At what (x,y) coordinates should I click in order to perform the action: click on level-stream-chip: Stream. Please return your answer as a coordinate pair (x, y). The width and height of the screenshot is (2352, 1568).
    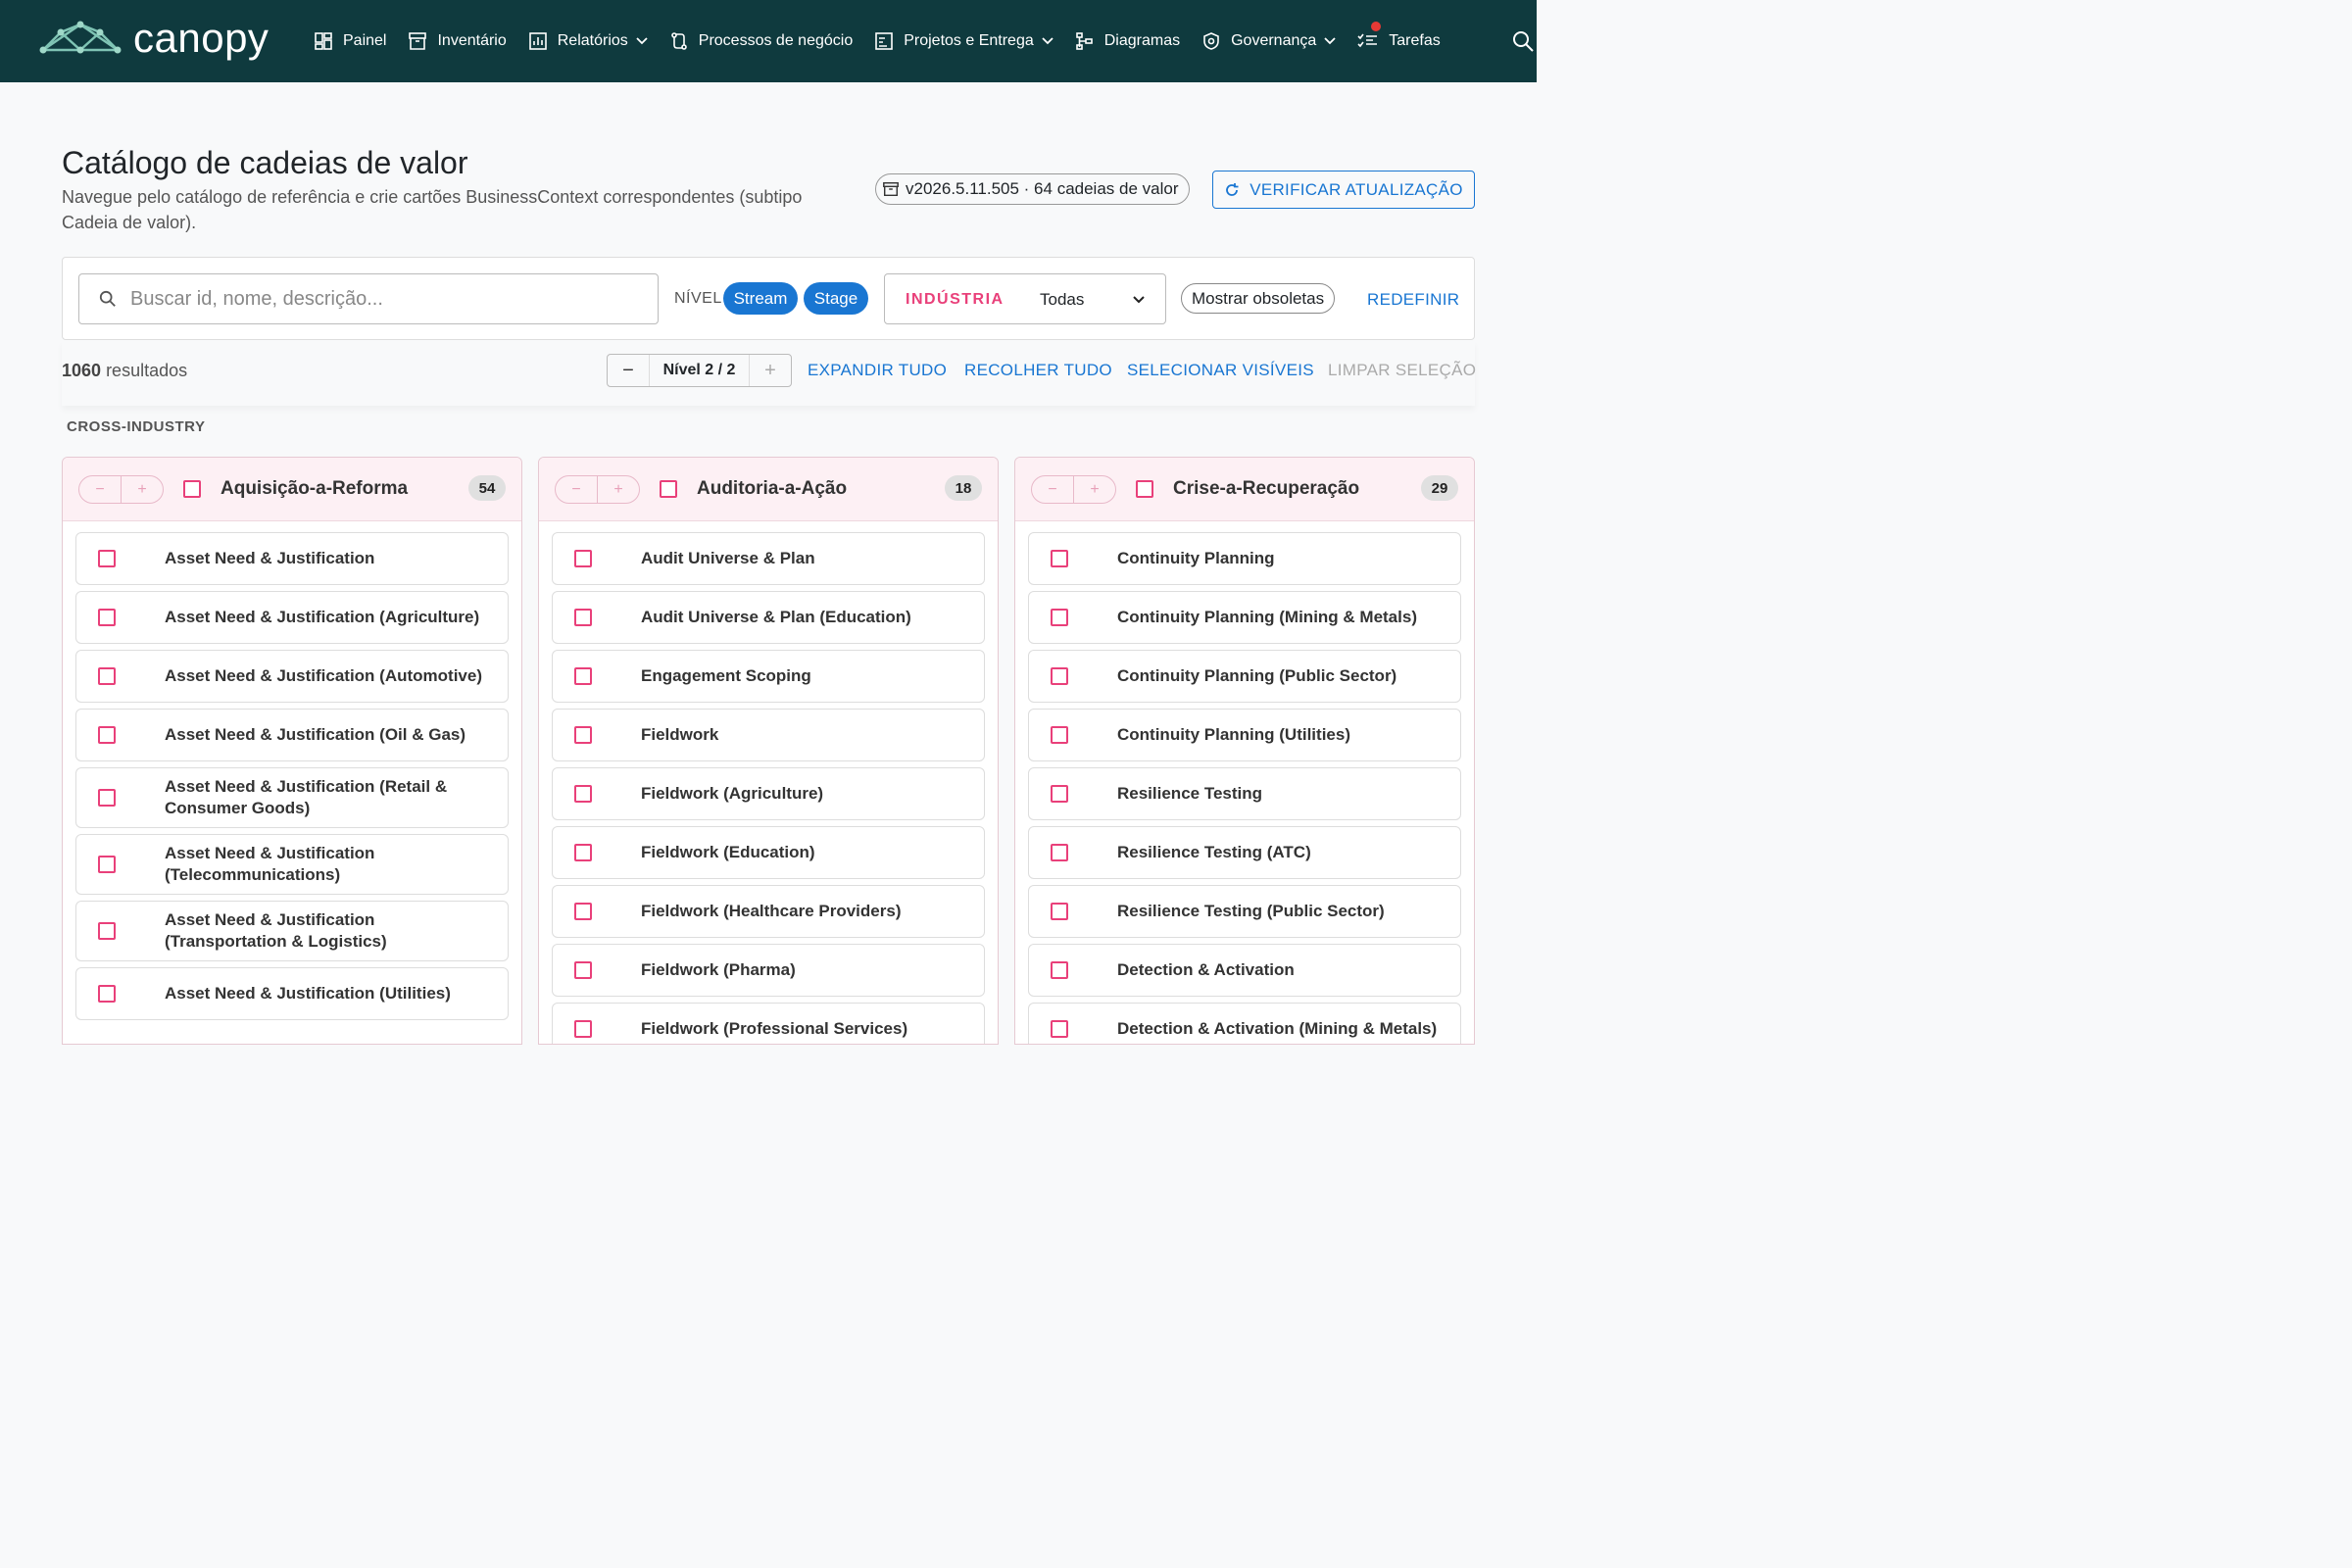
    Looking at the image, I should click on (760, 298).